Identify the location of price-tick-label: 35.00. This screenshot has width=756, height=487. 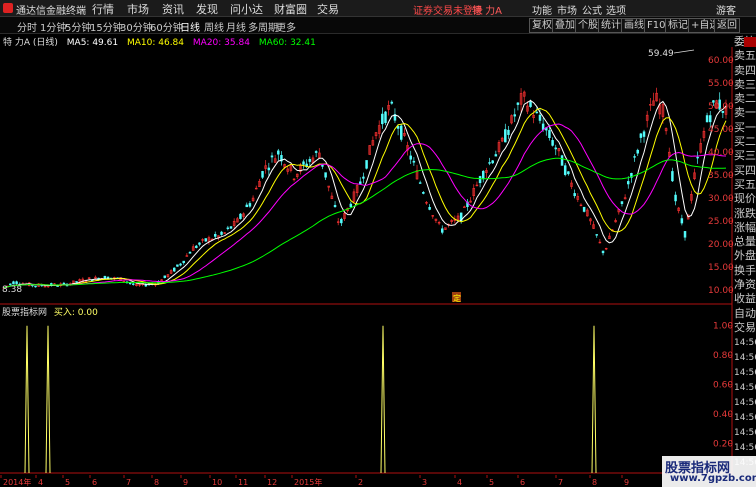
(721, 176).